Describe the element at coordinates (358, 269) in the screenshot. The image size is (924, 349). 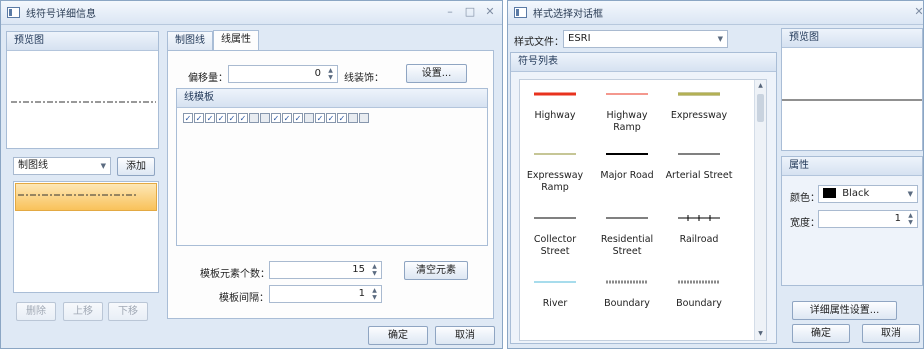
I see `element-count-value: 15` at that location.